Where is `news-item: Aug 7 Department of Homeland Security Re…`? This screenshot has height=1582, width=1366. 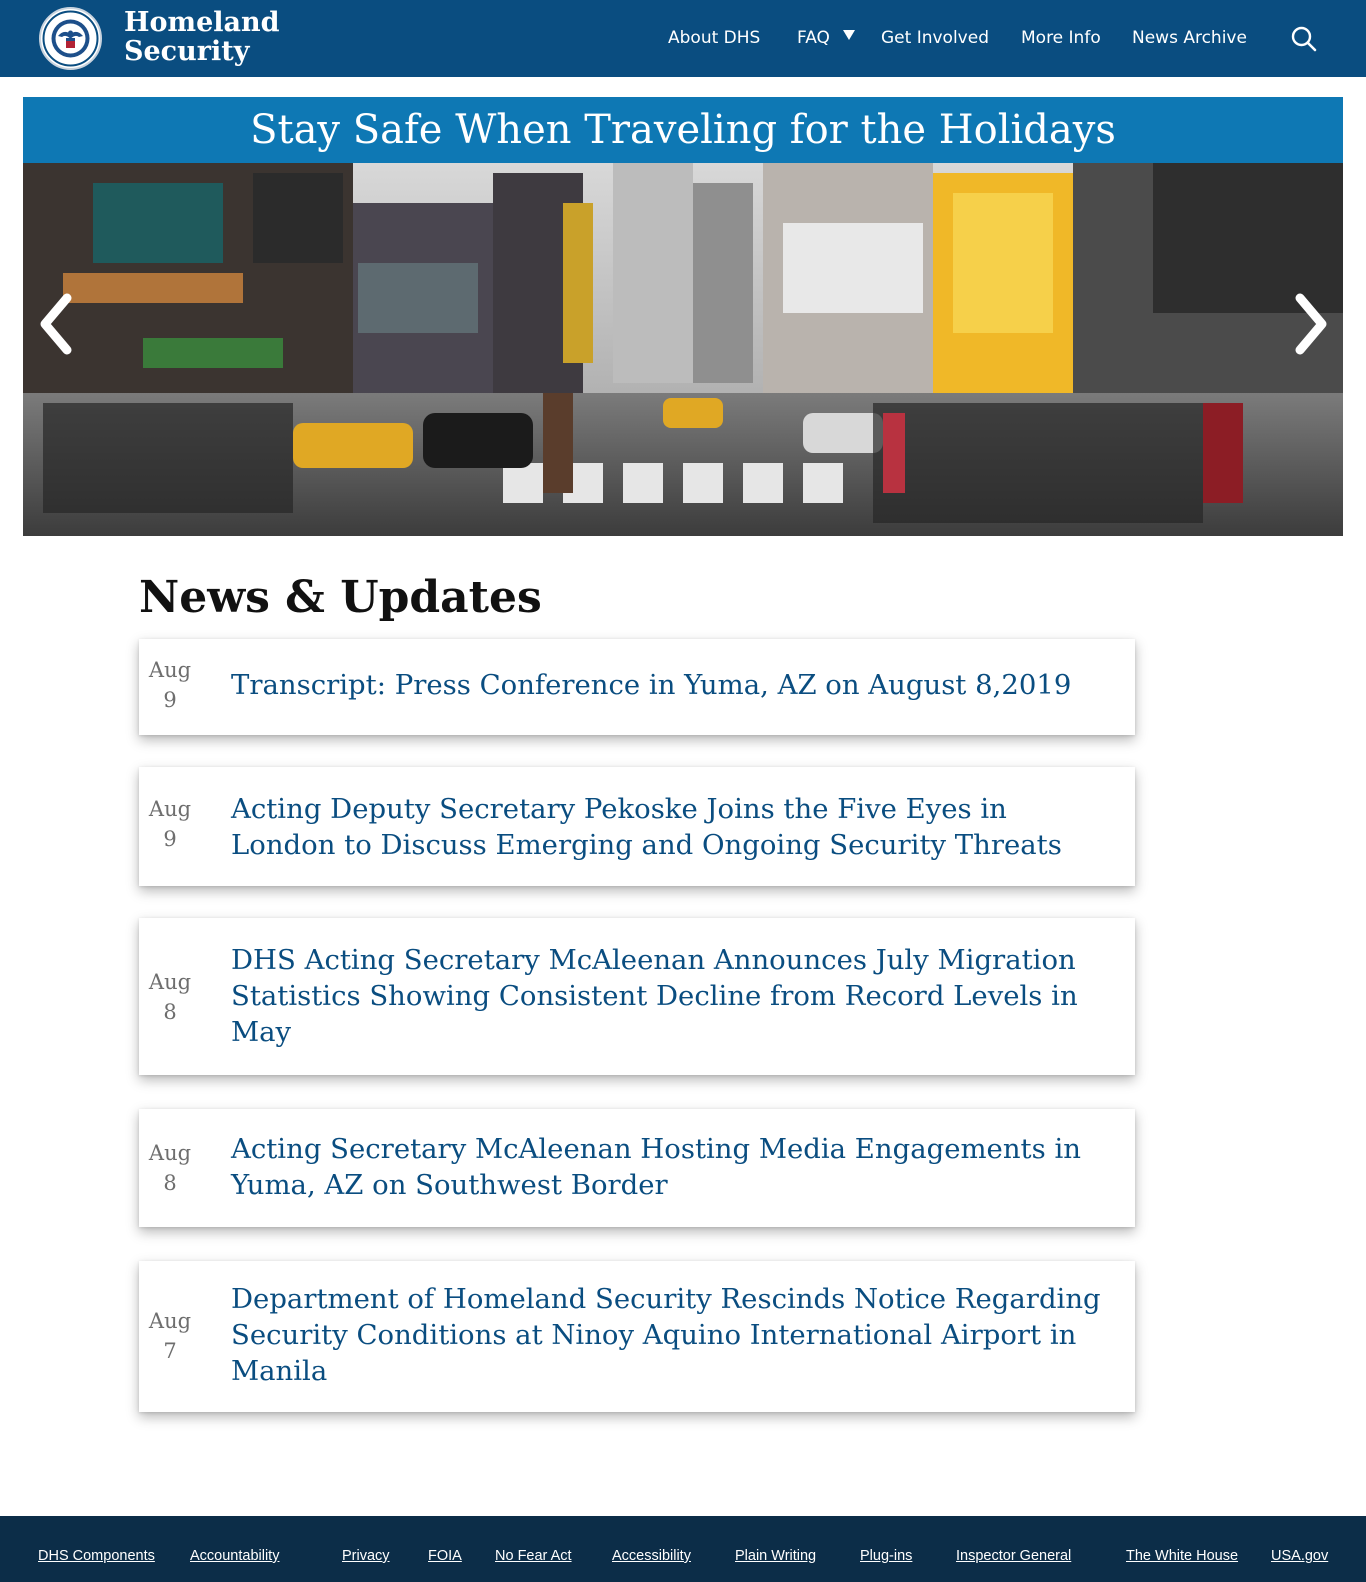 news-item: Aug 7 Department of Homeland Security Re… is located at coordinates (637, 1336).